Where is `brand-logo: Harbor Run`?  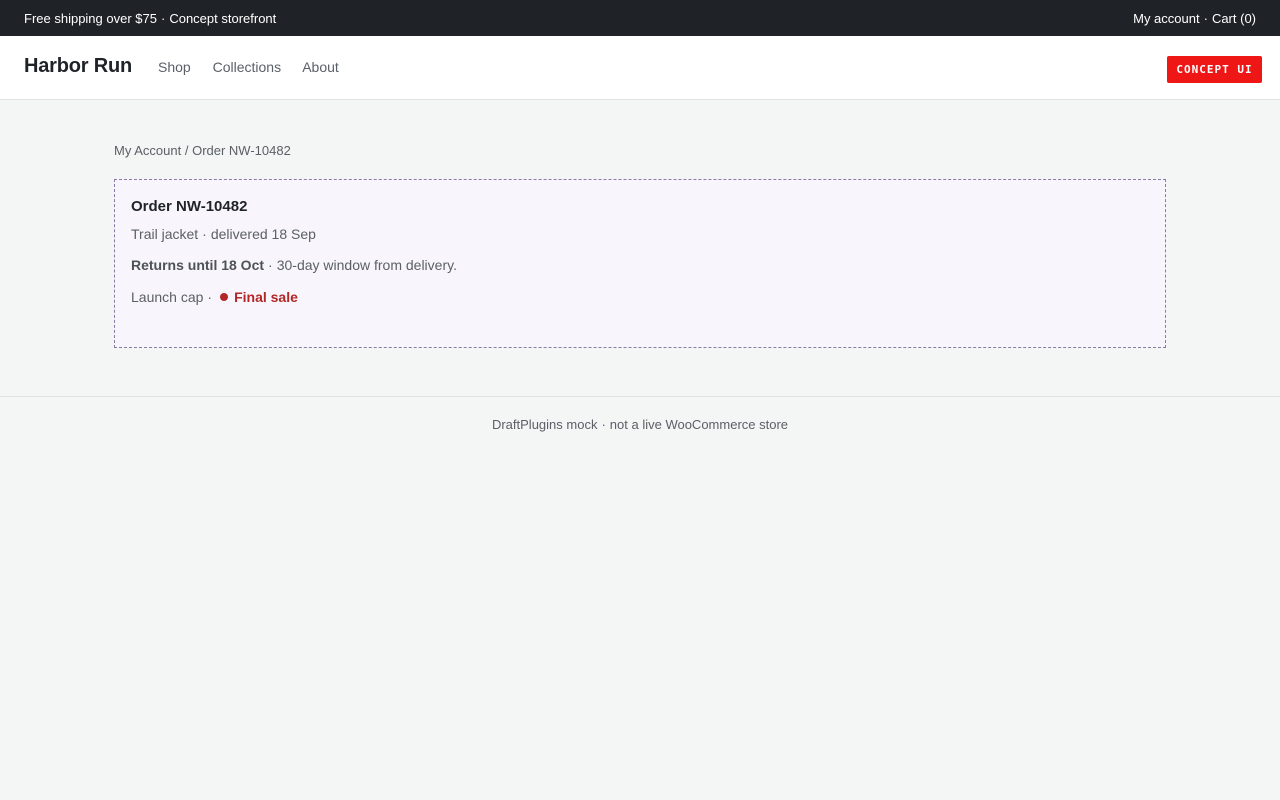 brand-logo: Harbor Run is located at coordinates (78, 66).